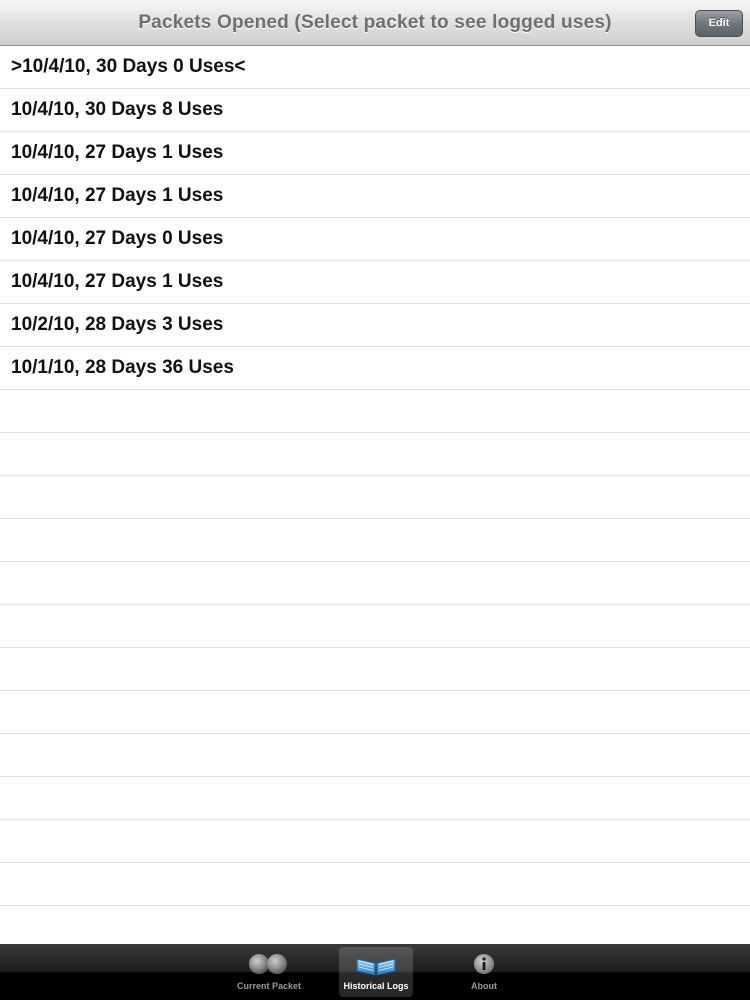  I want to click on packet-row: 10/1/10, 28 Days 36 Uses, so click(375, 368).